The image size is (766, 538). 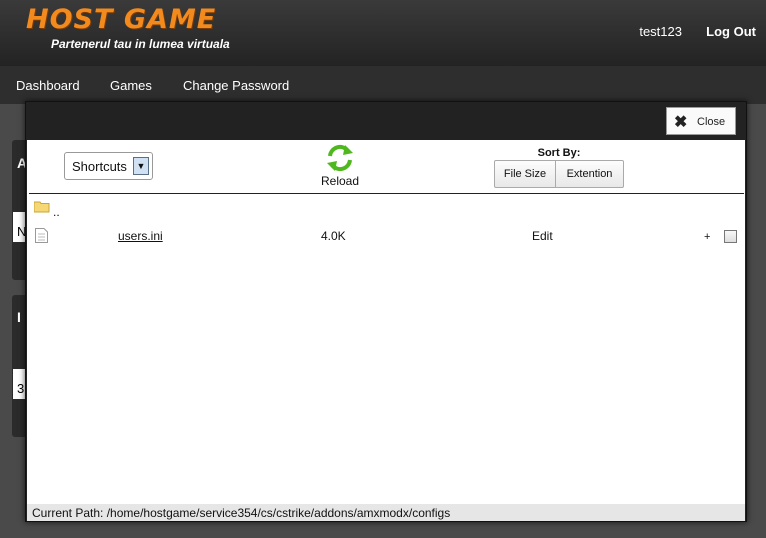 I want to click on logout-link: Log Out, so click(x=731, y=31).